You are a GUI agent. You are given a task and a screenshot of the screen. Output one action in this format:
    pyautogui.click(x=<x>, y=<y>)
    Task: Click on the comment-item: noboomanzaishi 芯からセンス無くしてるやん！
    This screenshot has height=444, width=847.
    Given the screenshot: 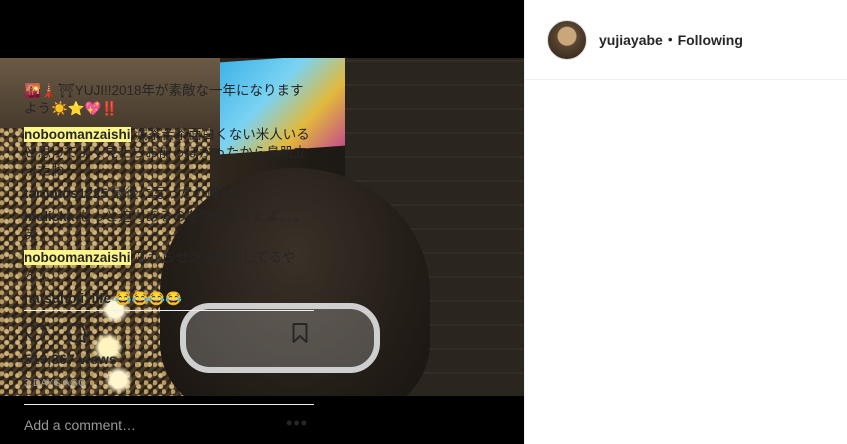 What is the action you would take?
    pyautogui.click(x=169, y=267)
    